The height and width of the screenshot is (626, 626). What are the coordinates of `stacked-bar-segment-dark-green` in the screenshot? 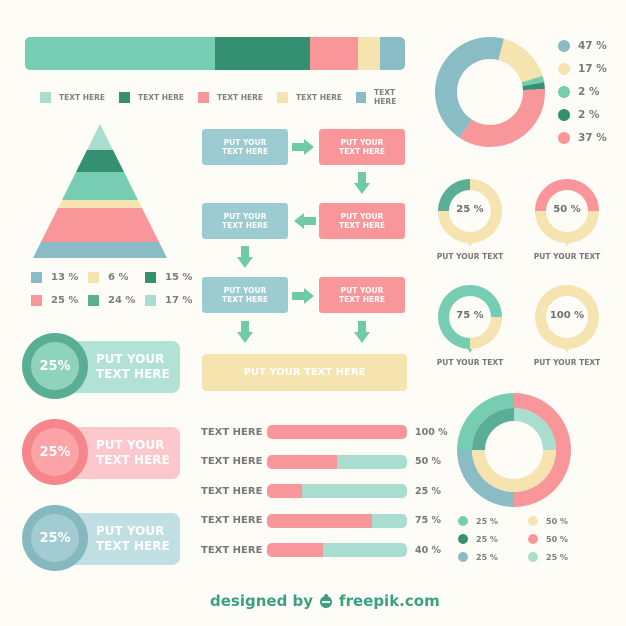 It's located at (262, 53).